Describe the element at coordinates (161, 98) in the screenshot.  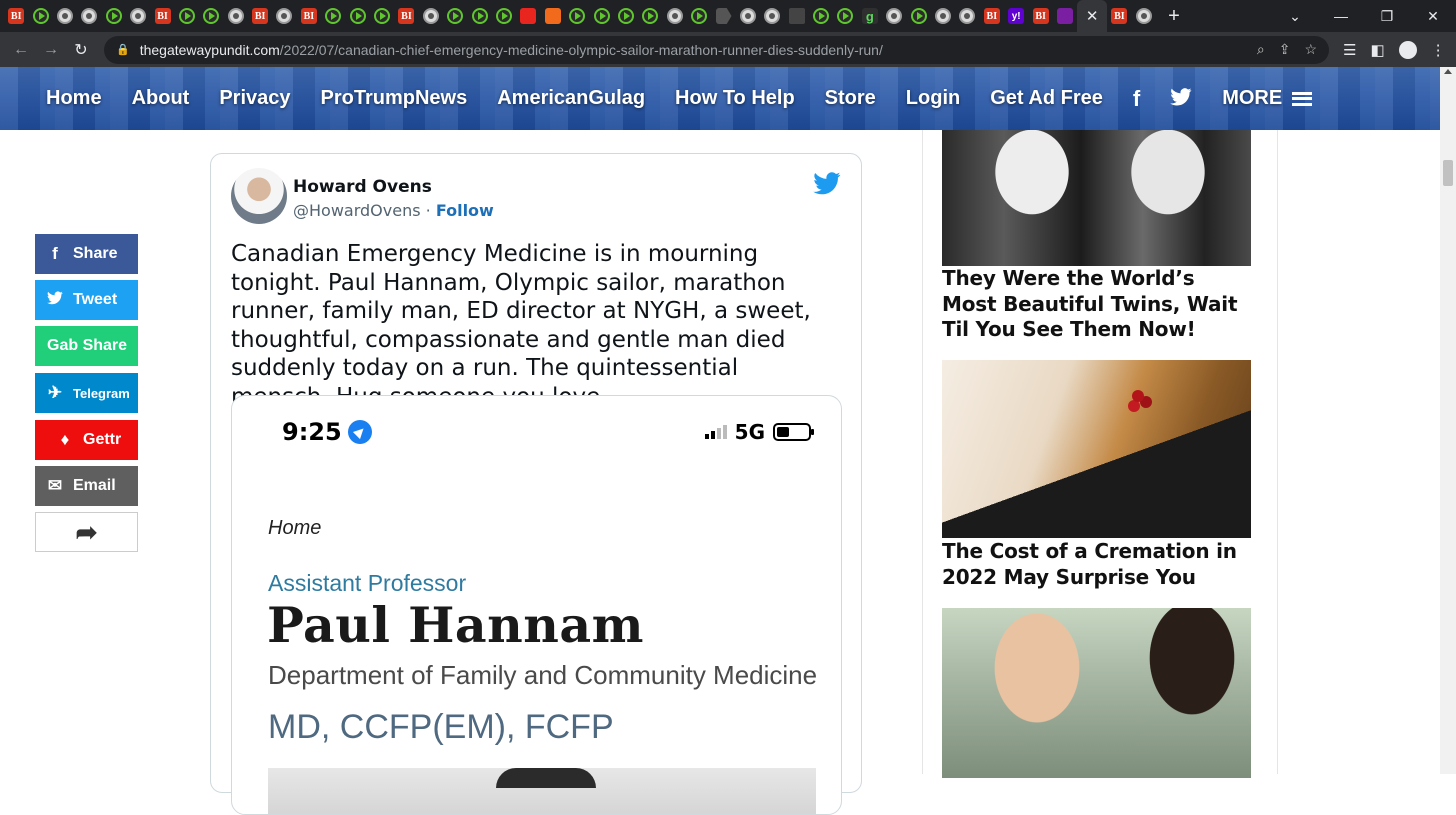
I see `nav-about: About` at that location.